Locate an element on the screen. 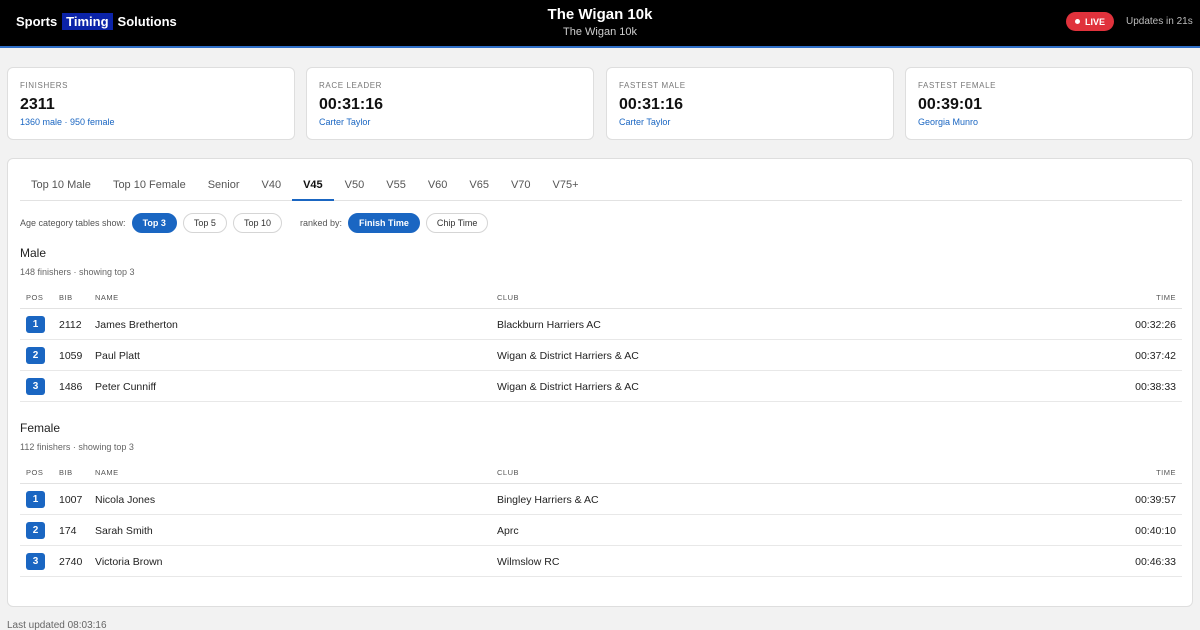 This screenshot has height=630, width=1200. live-dot-icon is located at coordinates (1077, 21).